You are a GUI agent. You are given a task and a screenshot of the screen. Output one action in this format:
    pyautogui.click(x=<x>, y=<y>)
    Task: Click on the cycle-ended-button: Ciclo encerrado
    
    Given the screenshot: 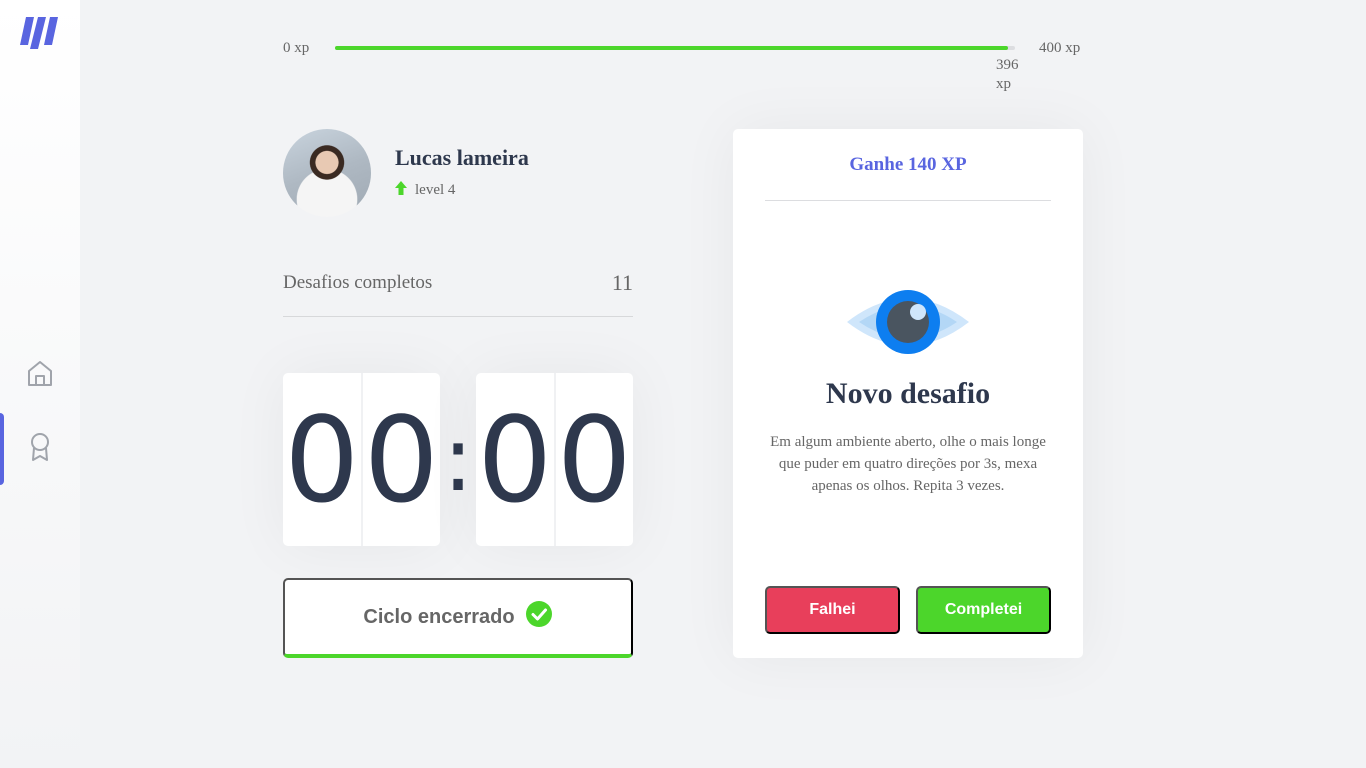 What is the action you would take?
    pyautogui.click(x=458, y=618)
    